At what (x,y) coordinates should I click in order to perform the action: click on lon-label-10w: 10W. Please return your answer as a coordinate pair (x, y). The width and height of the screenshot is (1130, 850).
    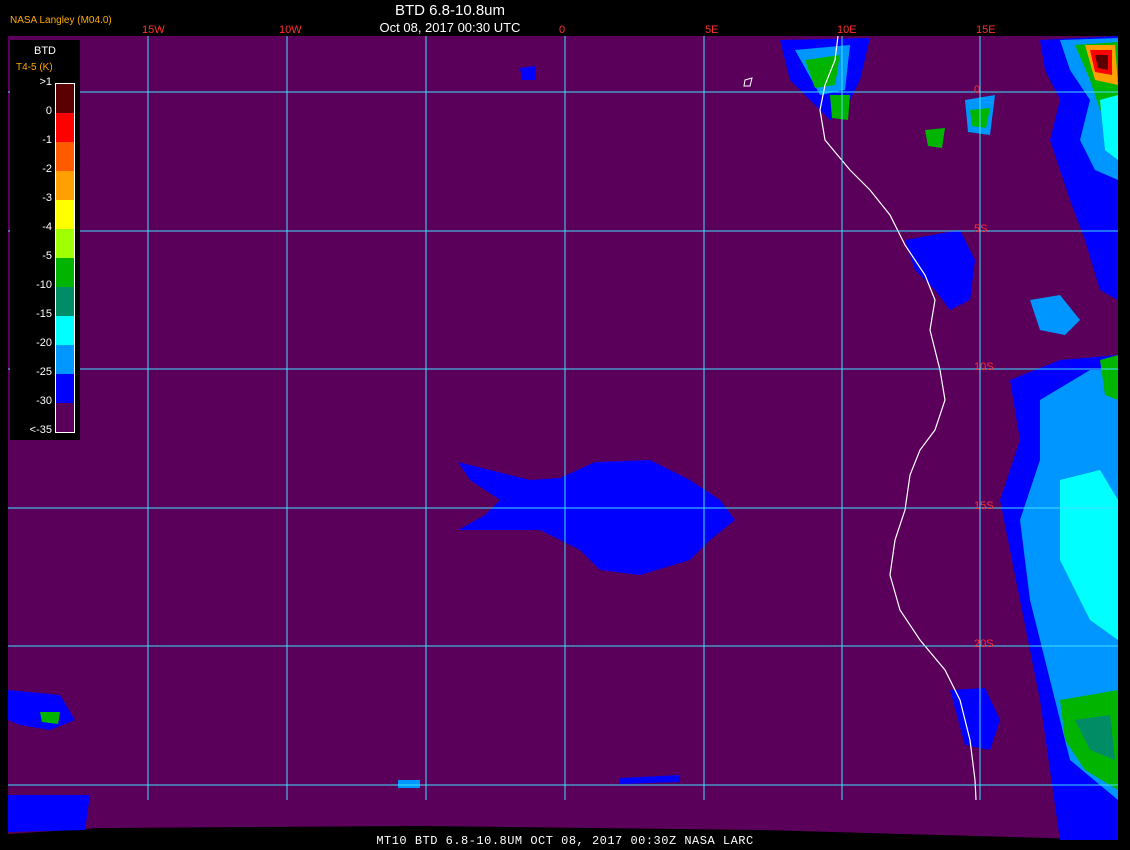
    Looking at the image, I should click on (290, 30).